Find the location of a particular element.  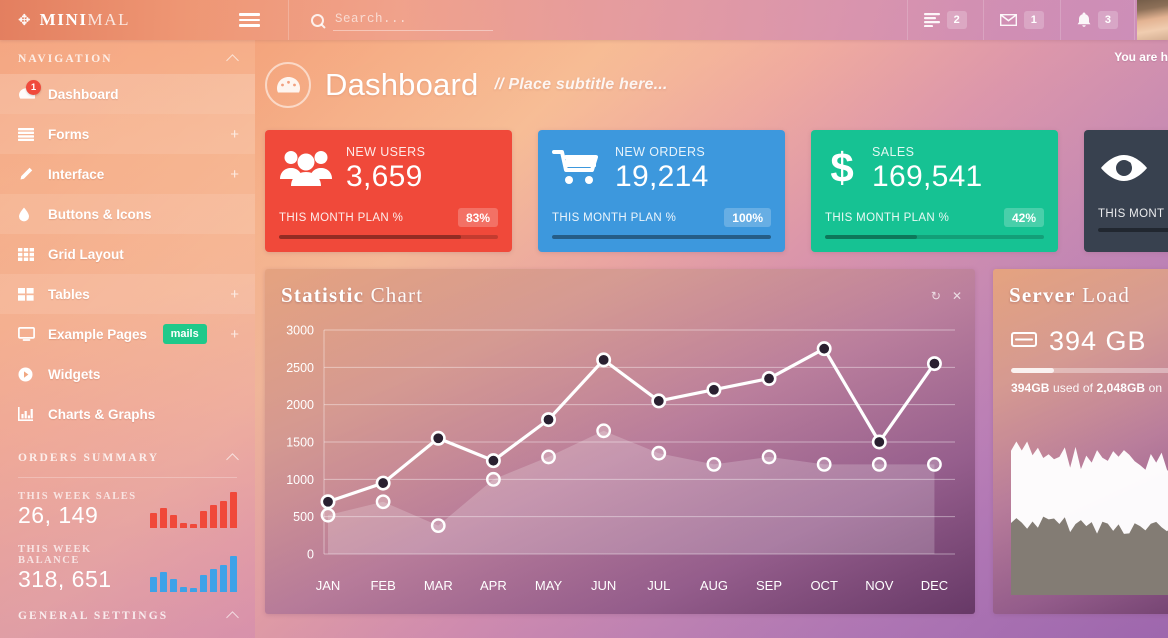

svg-text: AUG is located at coordinates (714, 585).